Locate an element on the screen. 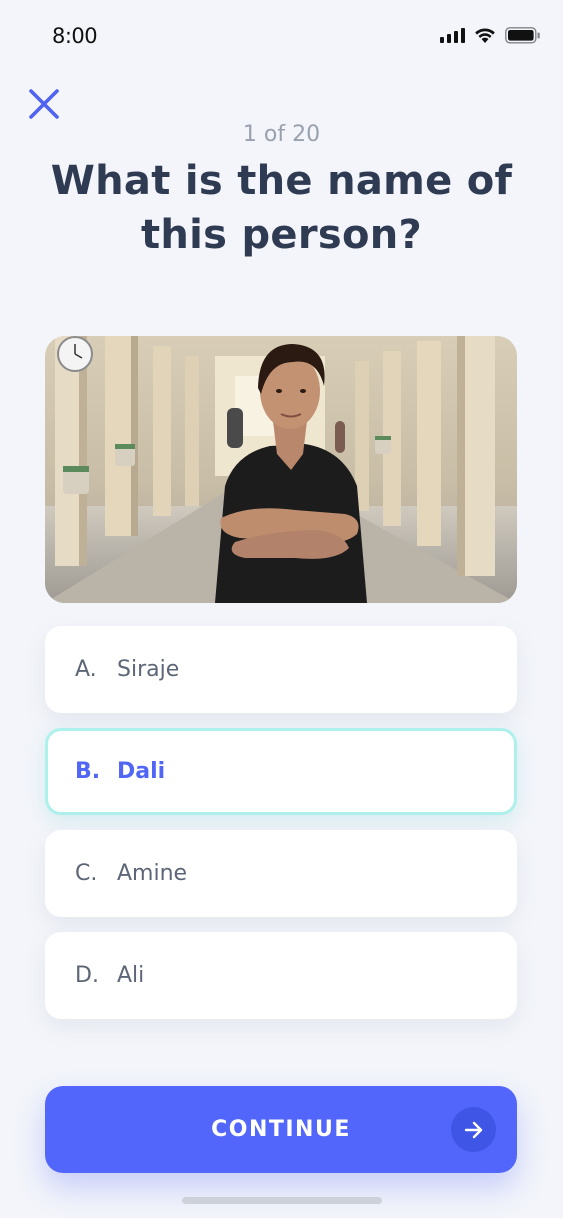 The width and height of the screenshot is (563, 1218). progress-text: 1 of 20 is located at coordinates (281, 134).